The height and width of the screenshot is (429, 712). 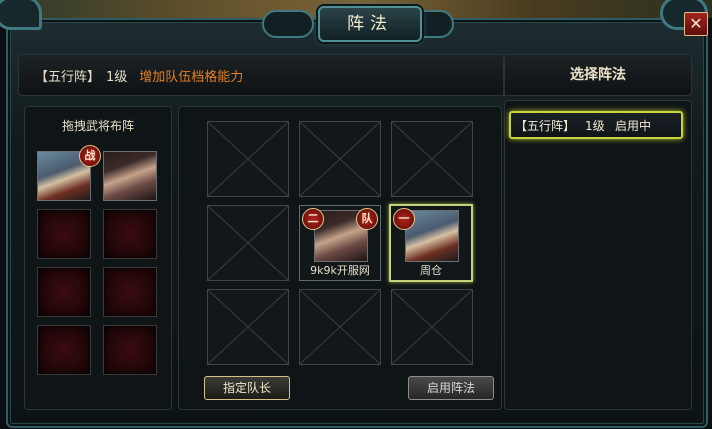 What do you see at coordinates (261, 75) in the screenshot?
I see `formation-header: 【五行阵】 1级 增加队伍档格能力` at bounding box center [261, 75].